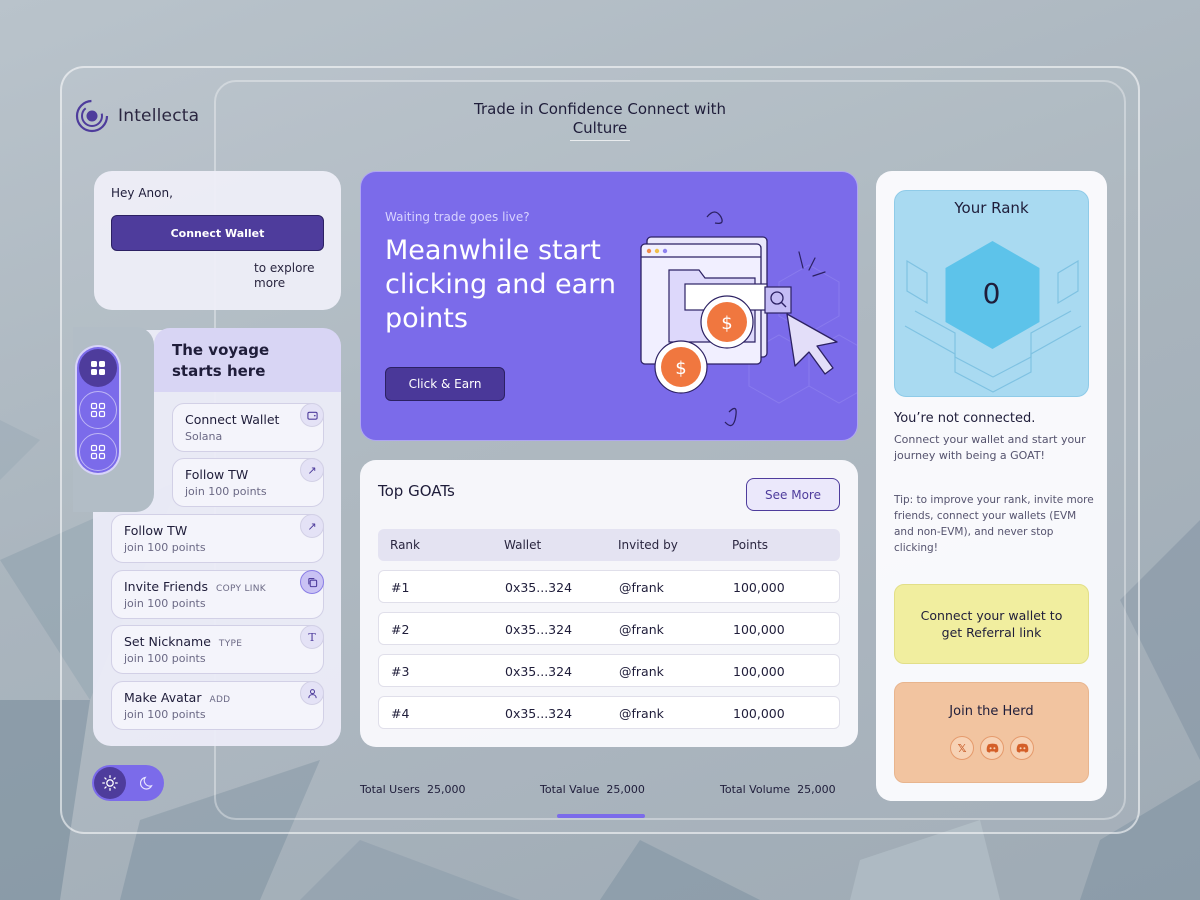 The width and height of the screenshot is (1200, 900). Describe the element at coordinates (312, 693) in the screenshot. I see `user-icon` at that location.